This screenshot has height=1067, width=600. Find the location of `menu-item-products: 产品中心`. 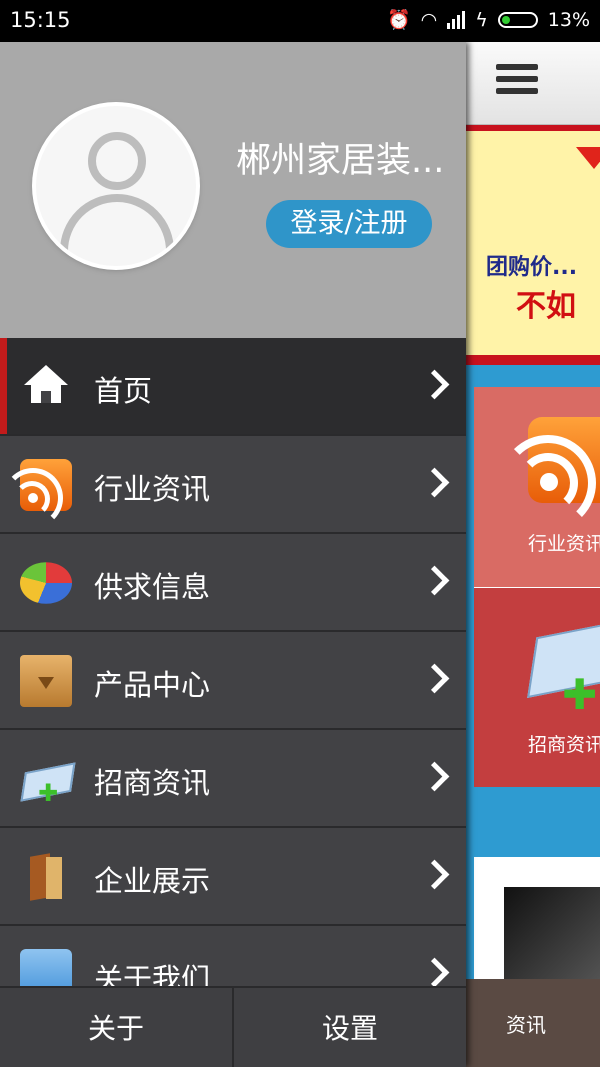

menu-item-products: 产品中心 is located at coordinates (233, 681).